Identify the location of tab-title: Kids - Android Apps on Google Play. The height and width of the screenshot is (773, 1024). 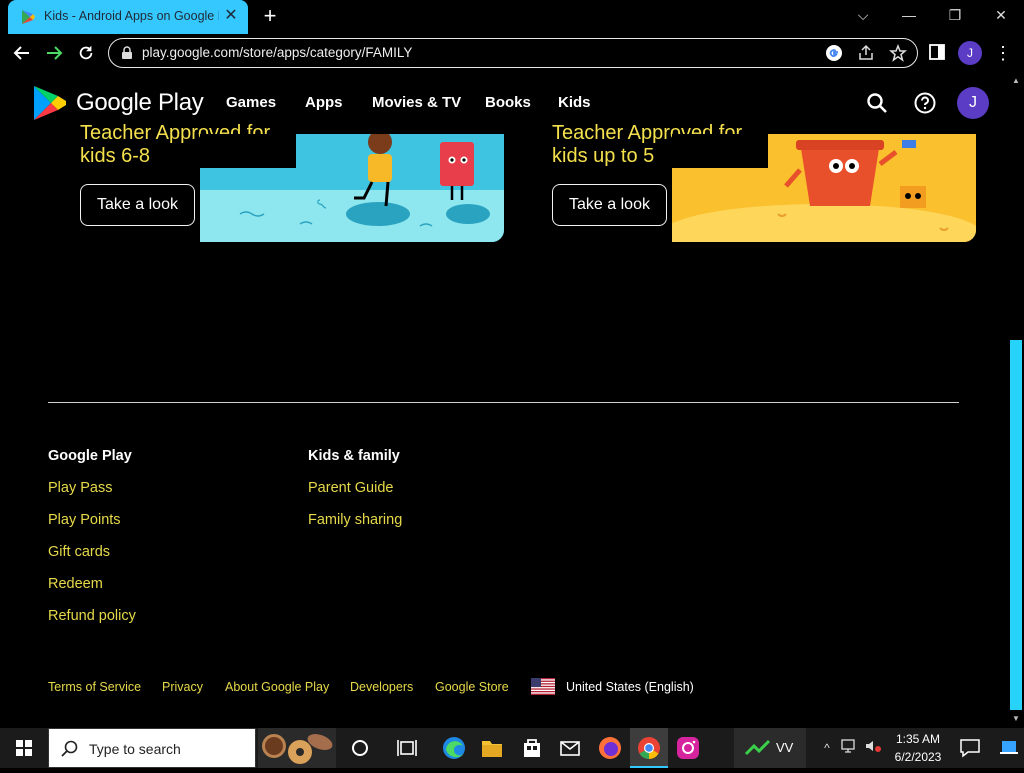
(131, 16).